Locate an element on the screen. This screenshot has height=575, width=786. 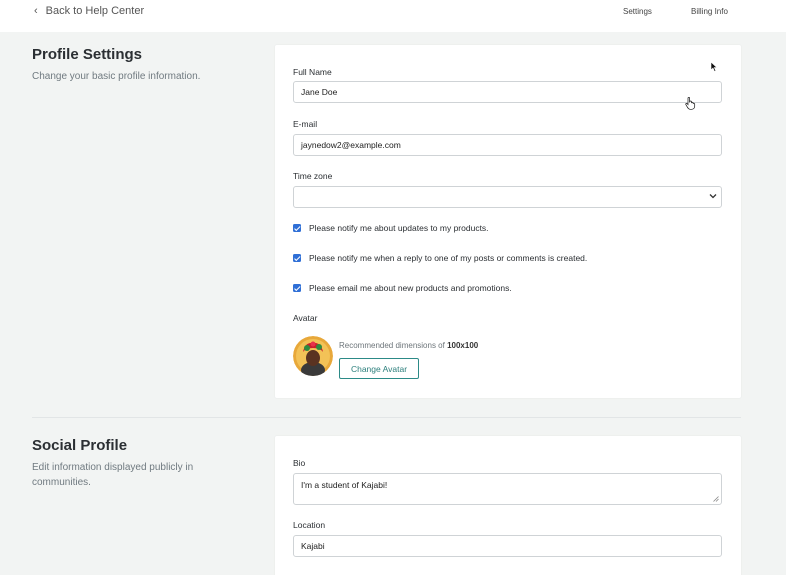
avatar is located at coordinates (313, 356).